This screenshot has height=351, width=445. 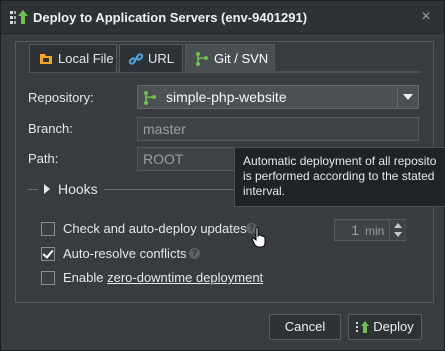 What do you see at coordinates (47, 189) in the screenshot?
I see `chevron-right-icon` at bounding box center [47, 189].